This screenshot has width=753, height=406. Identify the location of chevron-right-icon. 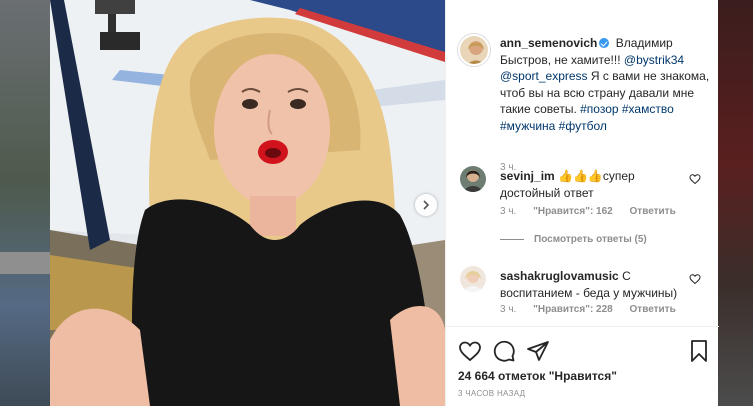
(426, 205).